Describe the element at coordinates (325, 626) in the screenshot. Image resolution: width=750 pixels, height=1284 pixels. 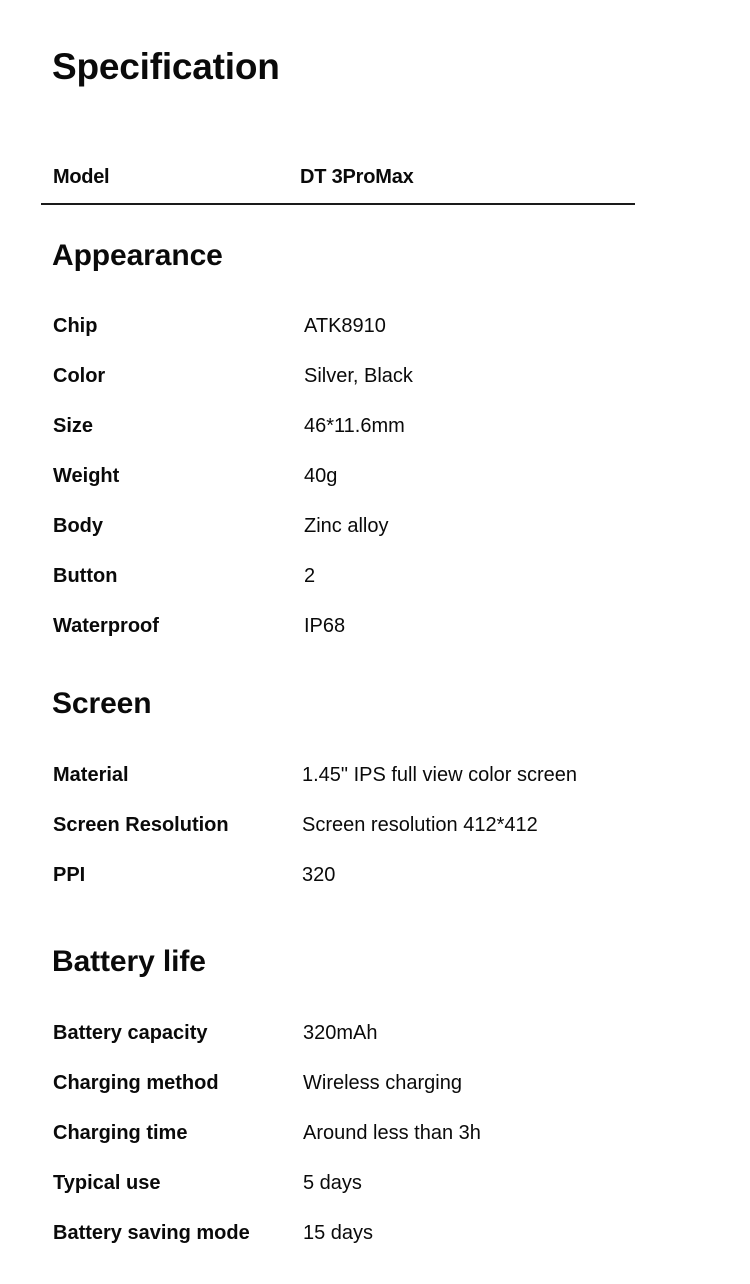
I see `spec-value: IP68` at that location.